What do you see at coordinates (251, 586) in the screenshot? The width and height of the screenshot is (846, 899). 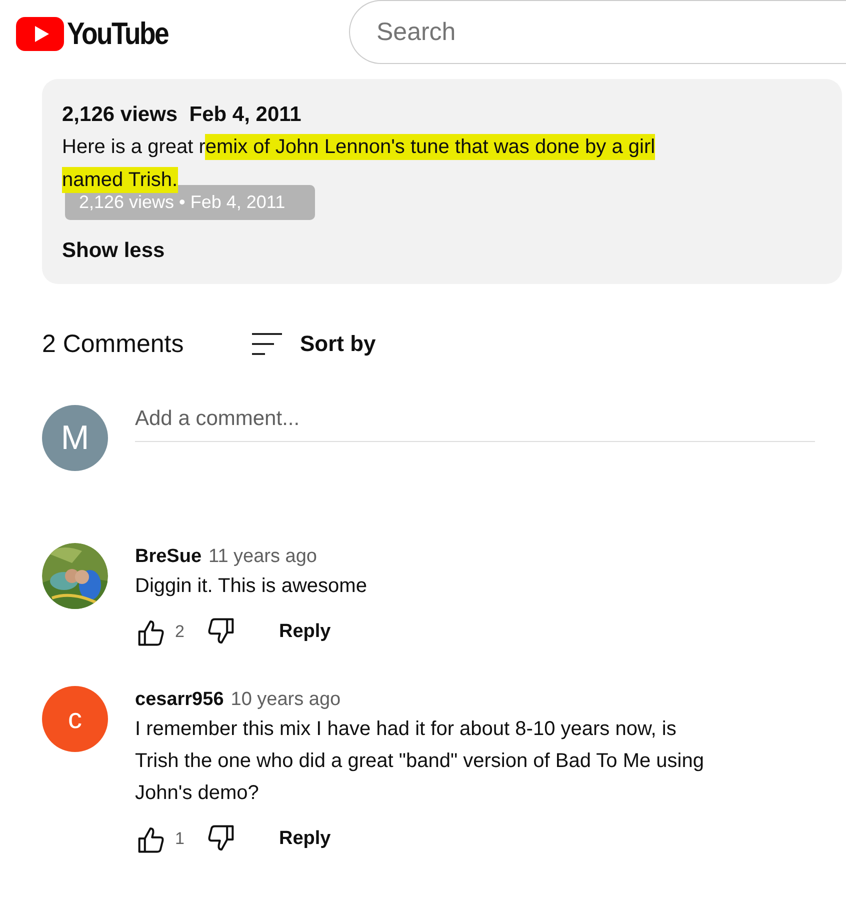 I see `comment-text: Diggin it. This is awesome` at bounding box center [251, 586].